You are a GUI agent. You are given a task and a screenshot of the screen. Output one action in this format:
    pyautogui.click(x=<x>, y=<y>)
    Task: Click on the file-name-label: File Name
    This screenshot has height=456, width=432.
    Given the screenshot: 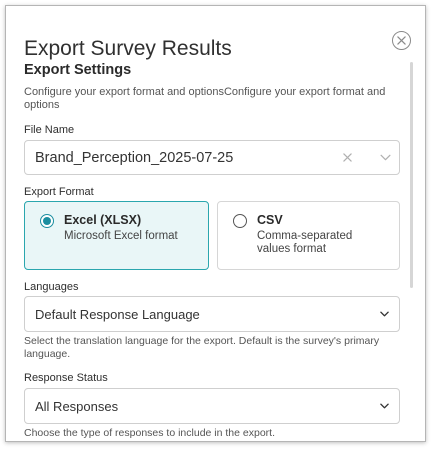 What is the action you would take?
    pyautogui.click(x=49, y=130)
    